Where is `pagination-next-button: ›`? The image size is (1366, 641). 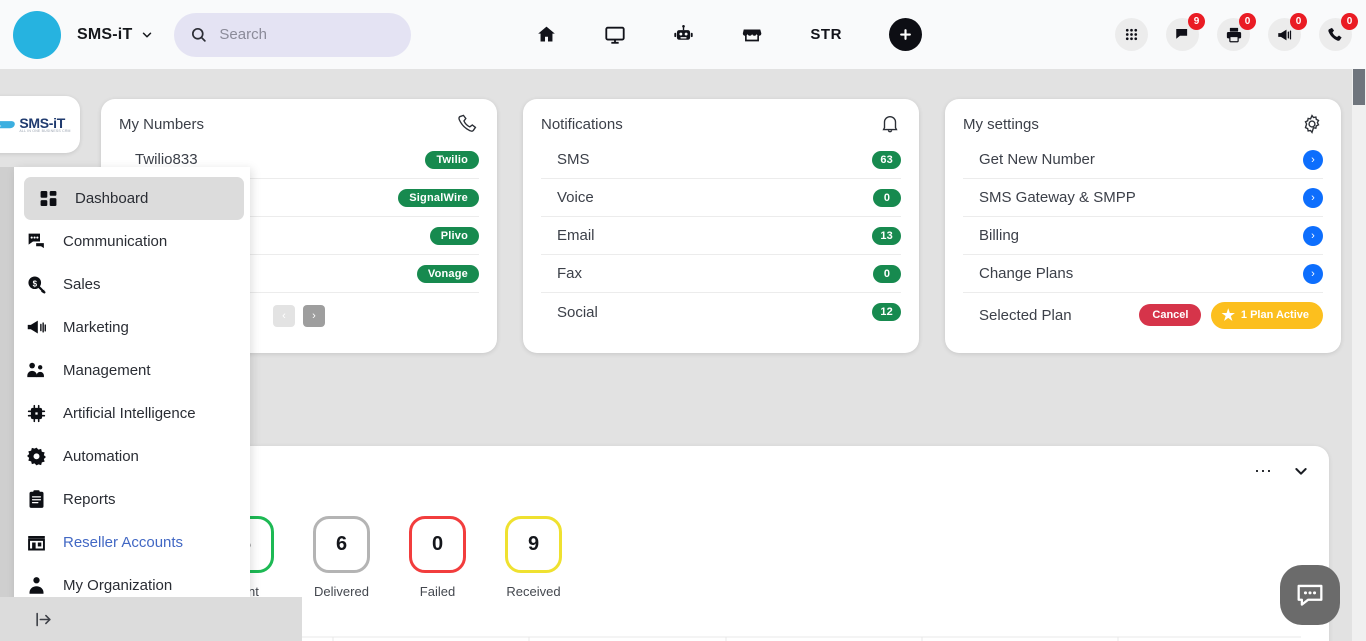 pagination-next-button: › is located at coordinates (314, 316).